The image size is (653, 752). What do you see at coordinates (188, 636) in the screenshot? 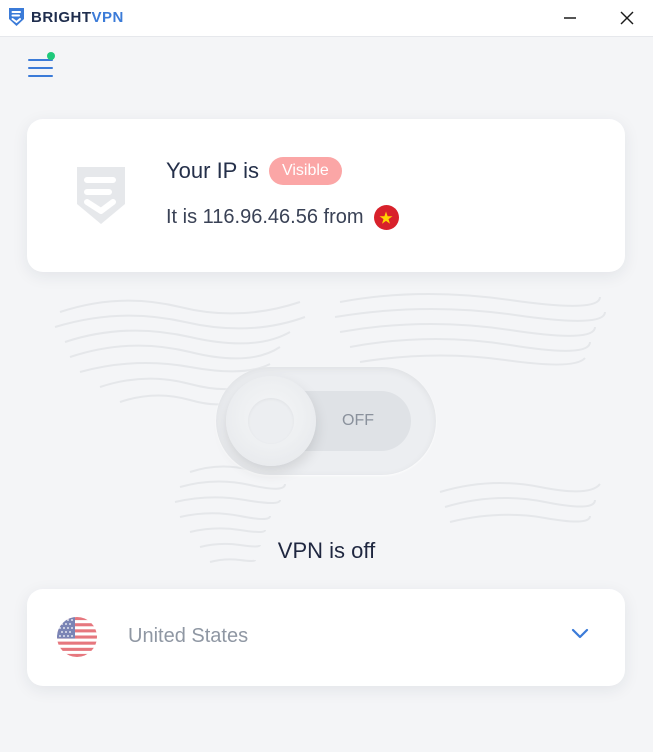
I see `selected-country-name: United States` at bounding box center [188, 636].